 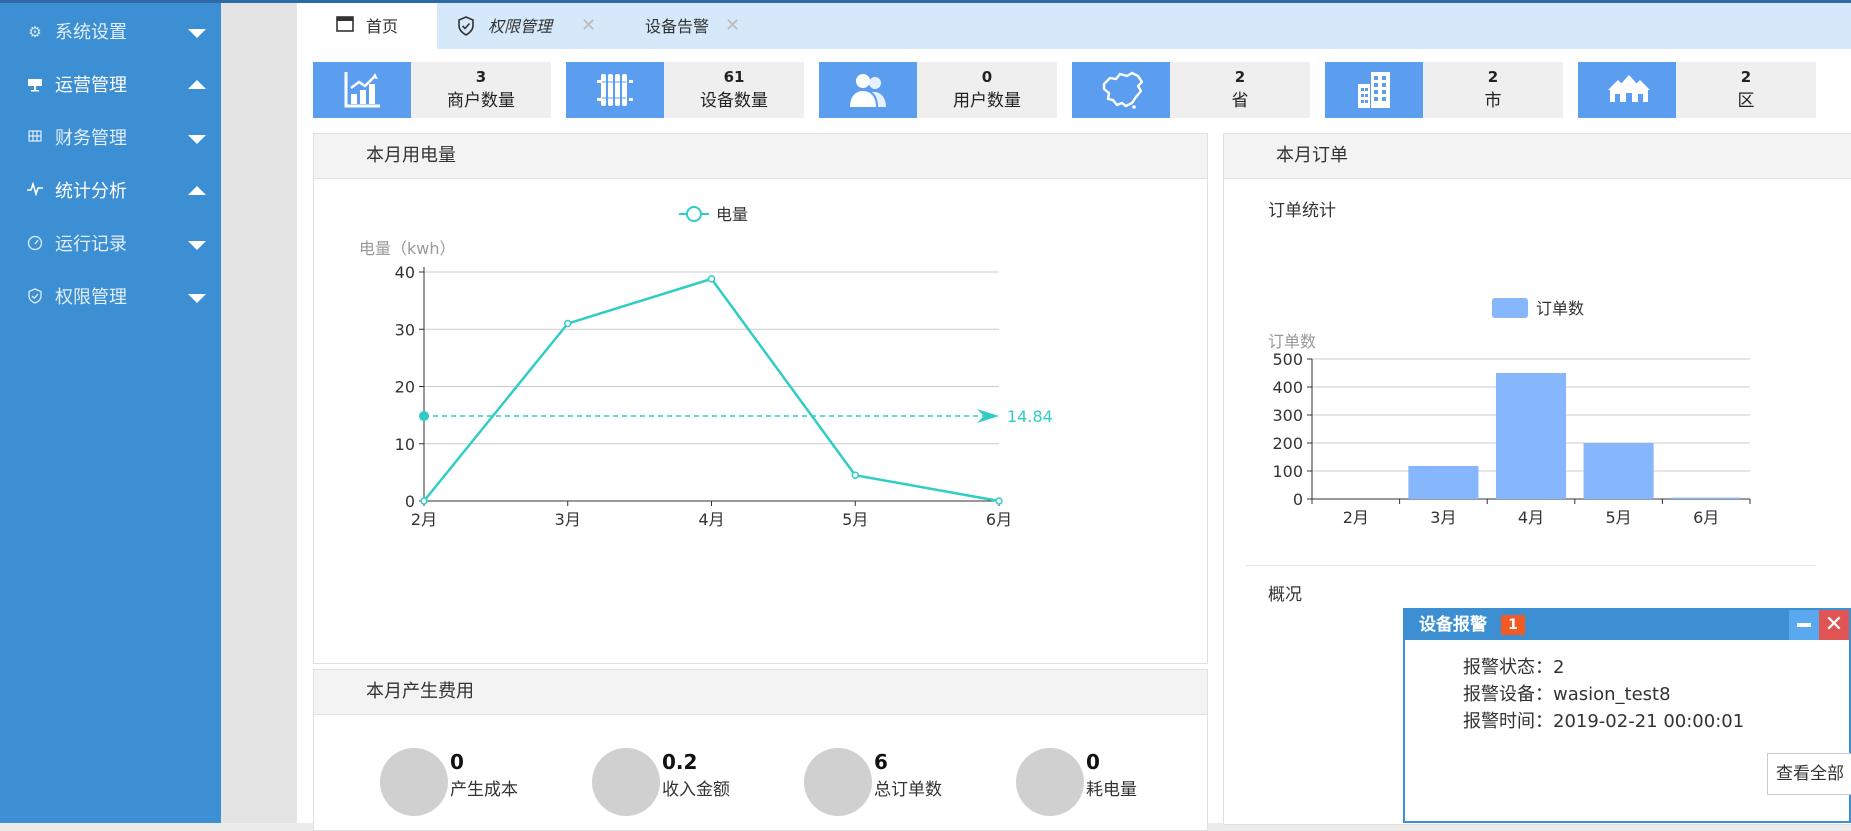 What do you see at coordinates (110, 413) in the screenshot?
I see `sidebar: ⚙ 系统设置 运营管理 财务管理 统计分析 运行记录 权限管理` at bounding box center [110, 413].